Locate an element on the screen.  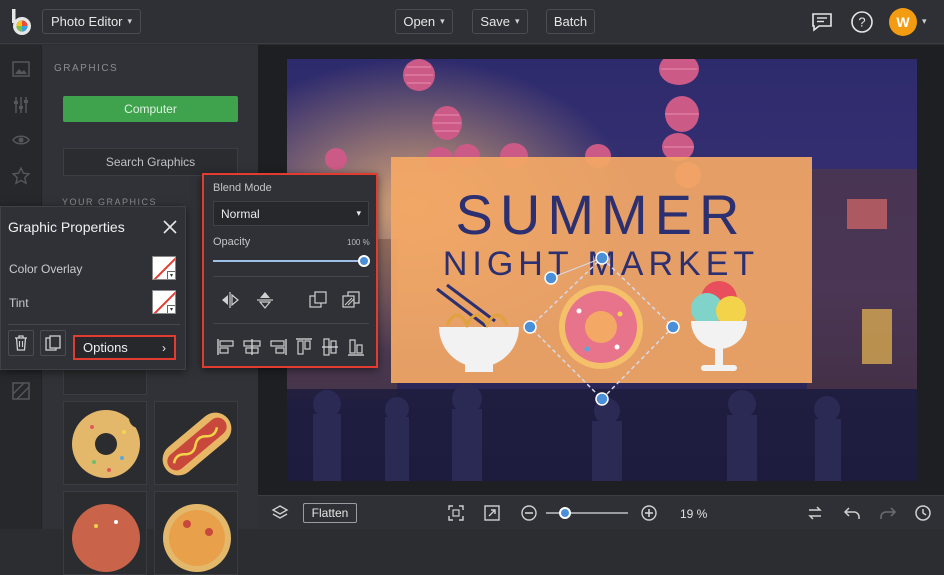
delete-button is located at coordinates (21, 343).